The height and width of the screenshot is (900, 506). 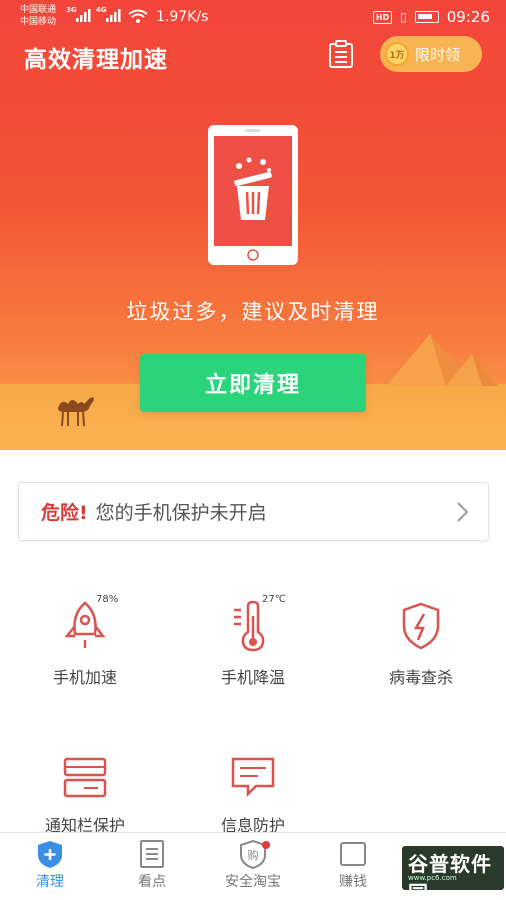 What do you see at coordinates (152, 854) in the screenshot?
I see `document-icon` at bounding box center [152, 854].